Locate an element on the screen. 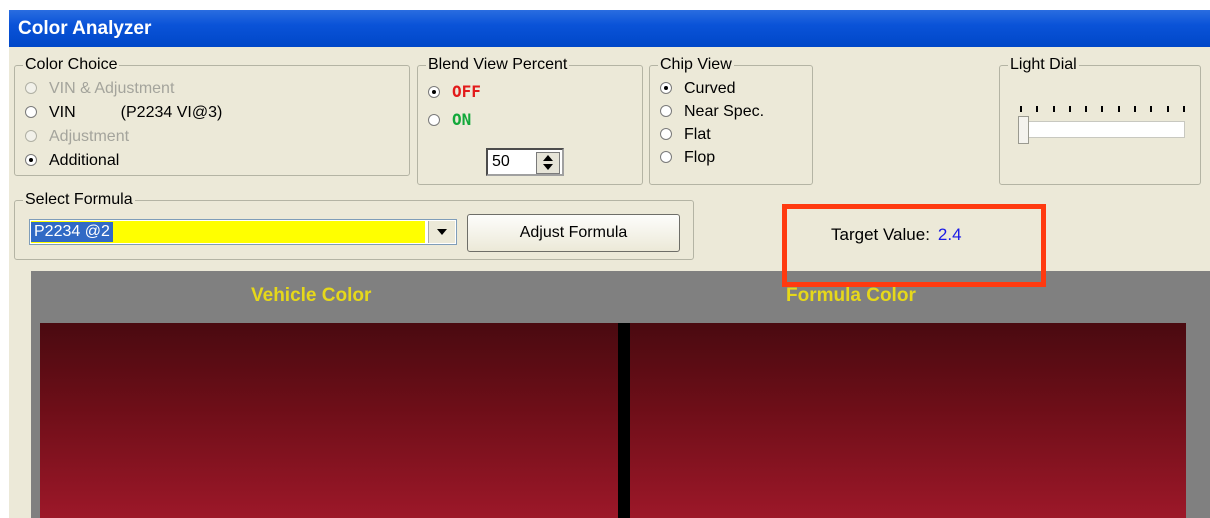 This screenshot has width=1210, height=518. formula-combobox: P2234 @2 is located at coordinates (243, 232).